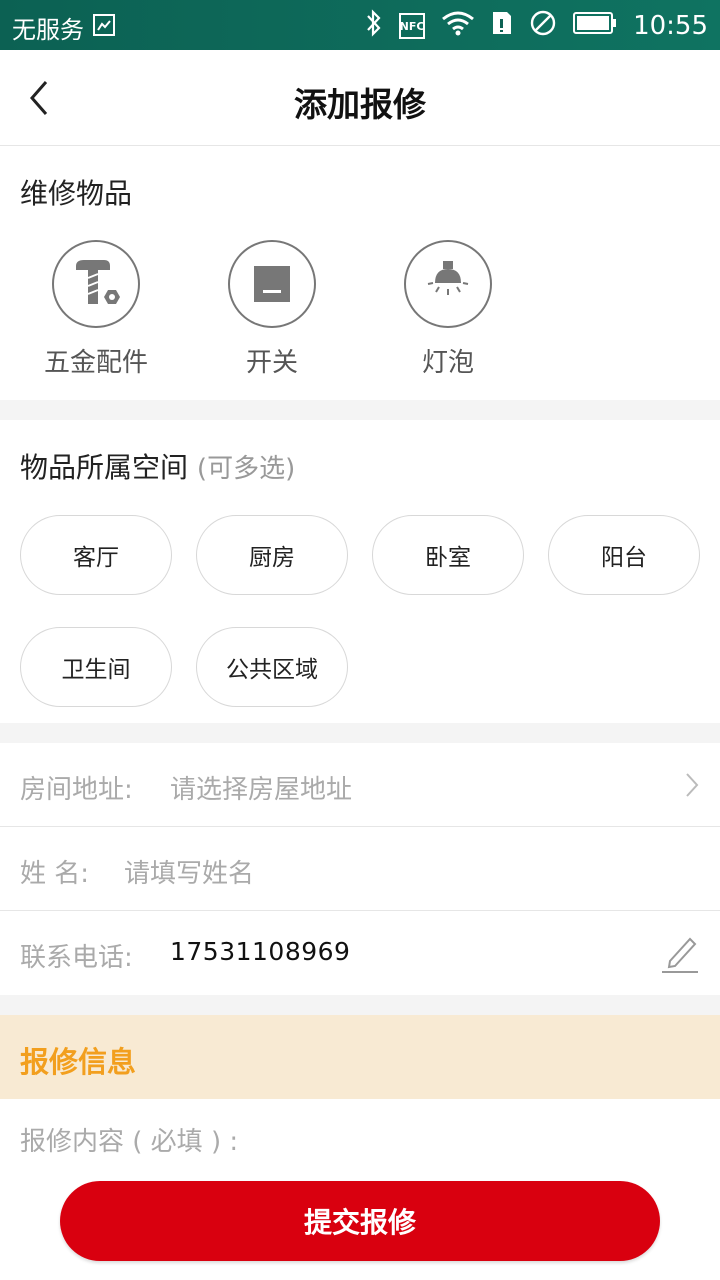 This screenshot has height=1280, width=720. Describe the element at coordinates (272, 667) in the screenshot. I see `space-option-public-area: 公共区域` at that location.